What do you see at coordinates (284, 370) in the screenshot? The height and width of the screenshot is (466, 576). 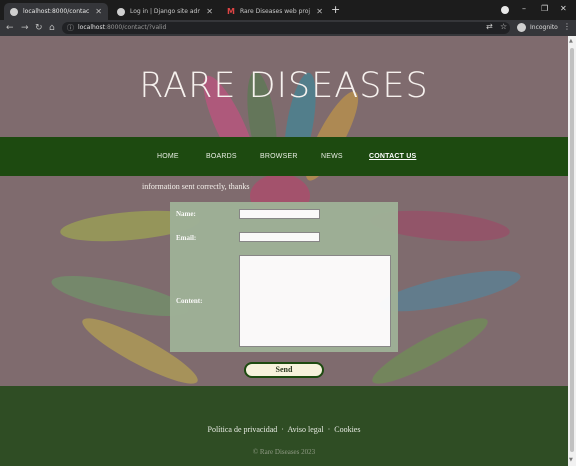 I see `send-button: Send` at bounding box center [284, 370].